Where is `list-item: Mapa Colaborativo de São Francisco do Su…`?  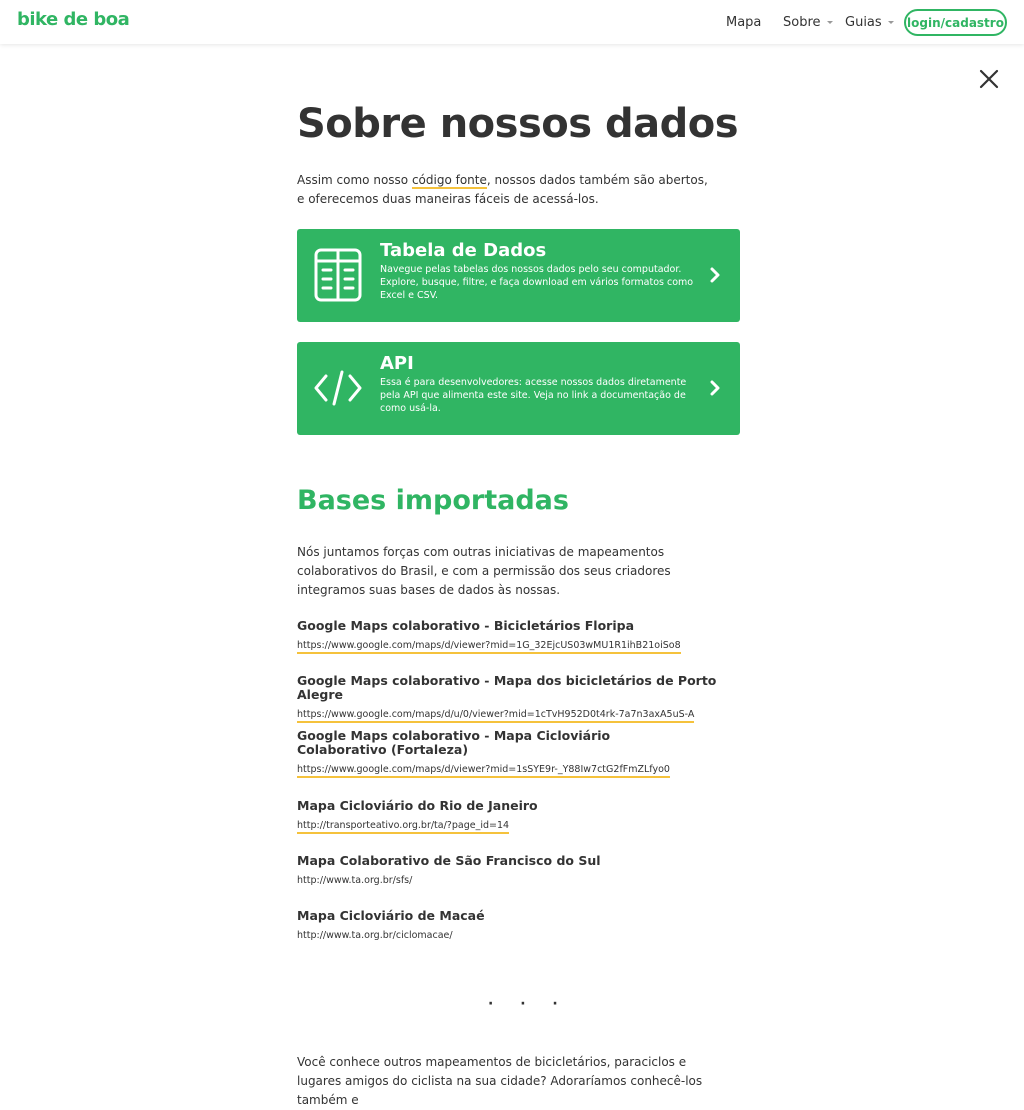 list-item: Mapa Colaborativo de São Francisco do Su… is located at coordinates (517, 870).